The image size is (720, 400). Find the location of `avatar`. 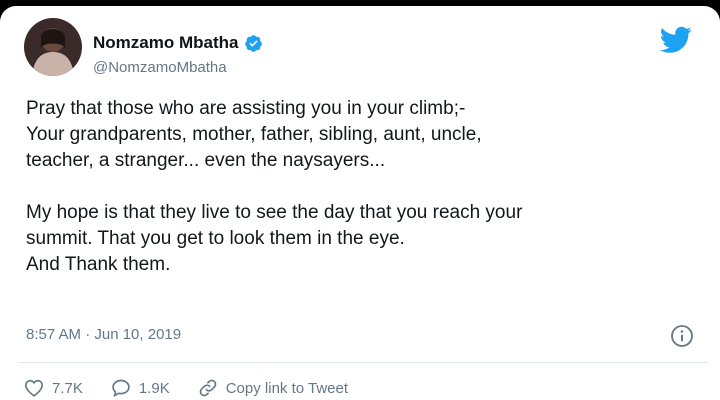

avatar is located at coordinates (53, 47).